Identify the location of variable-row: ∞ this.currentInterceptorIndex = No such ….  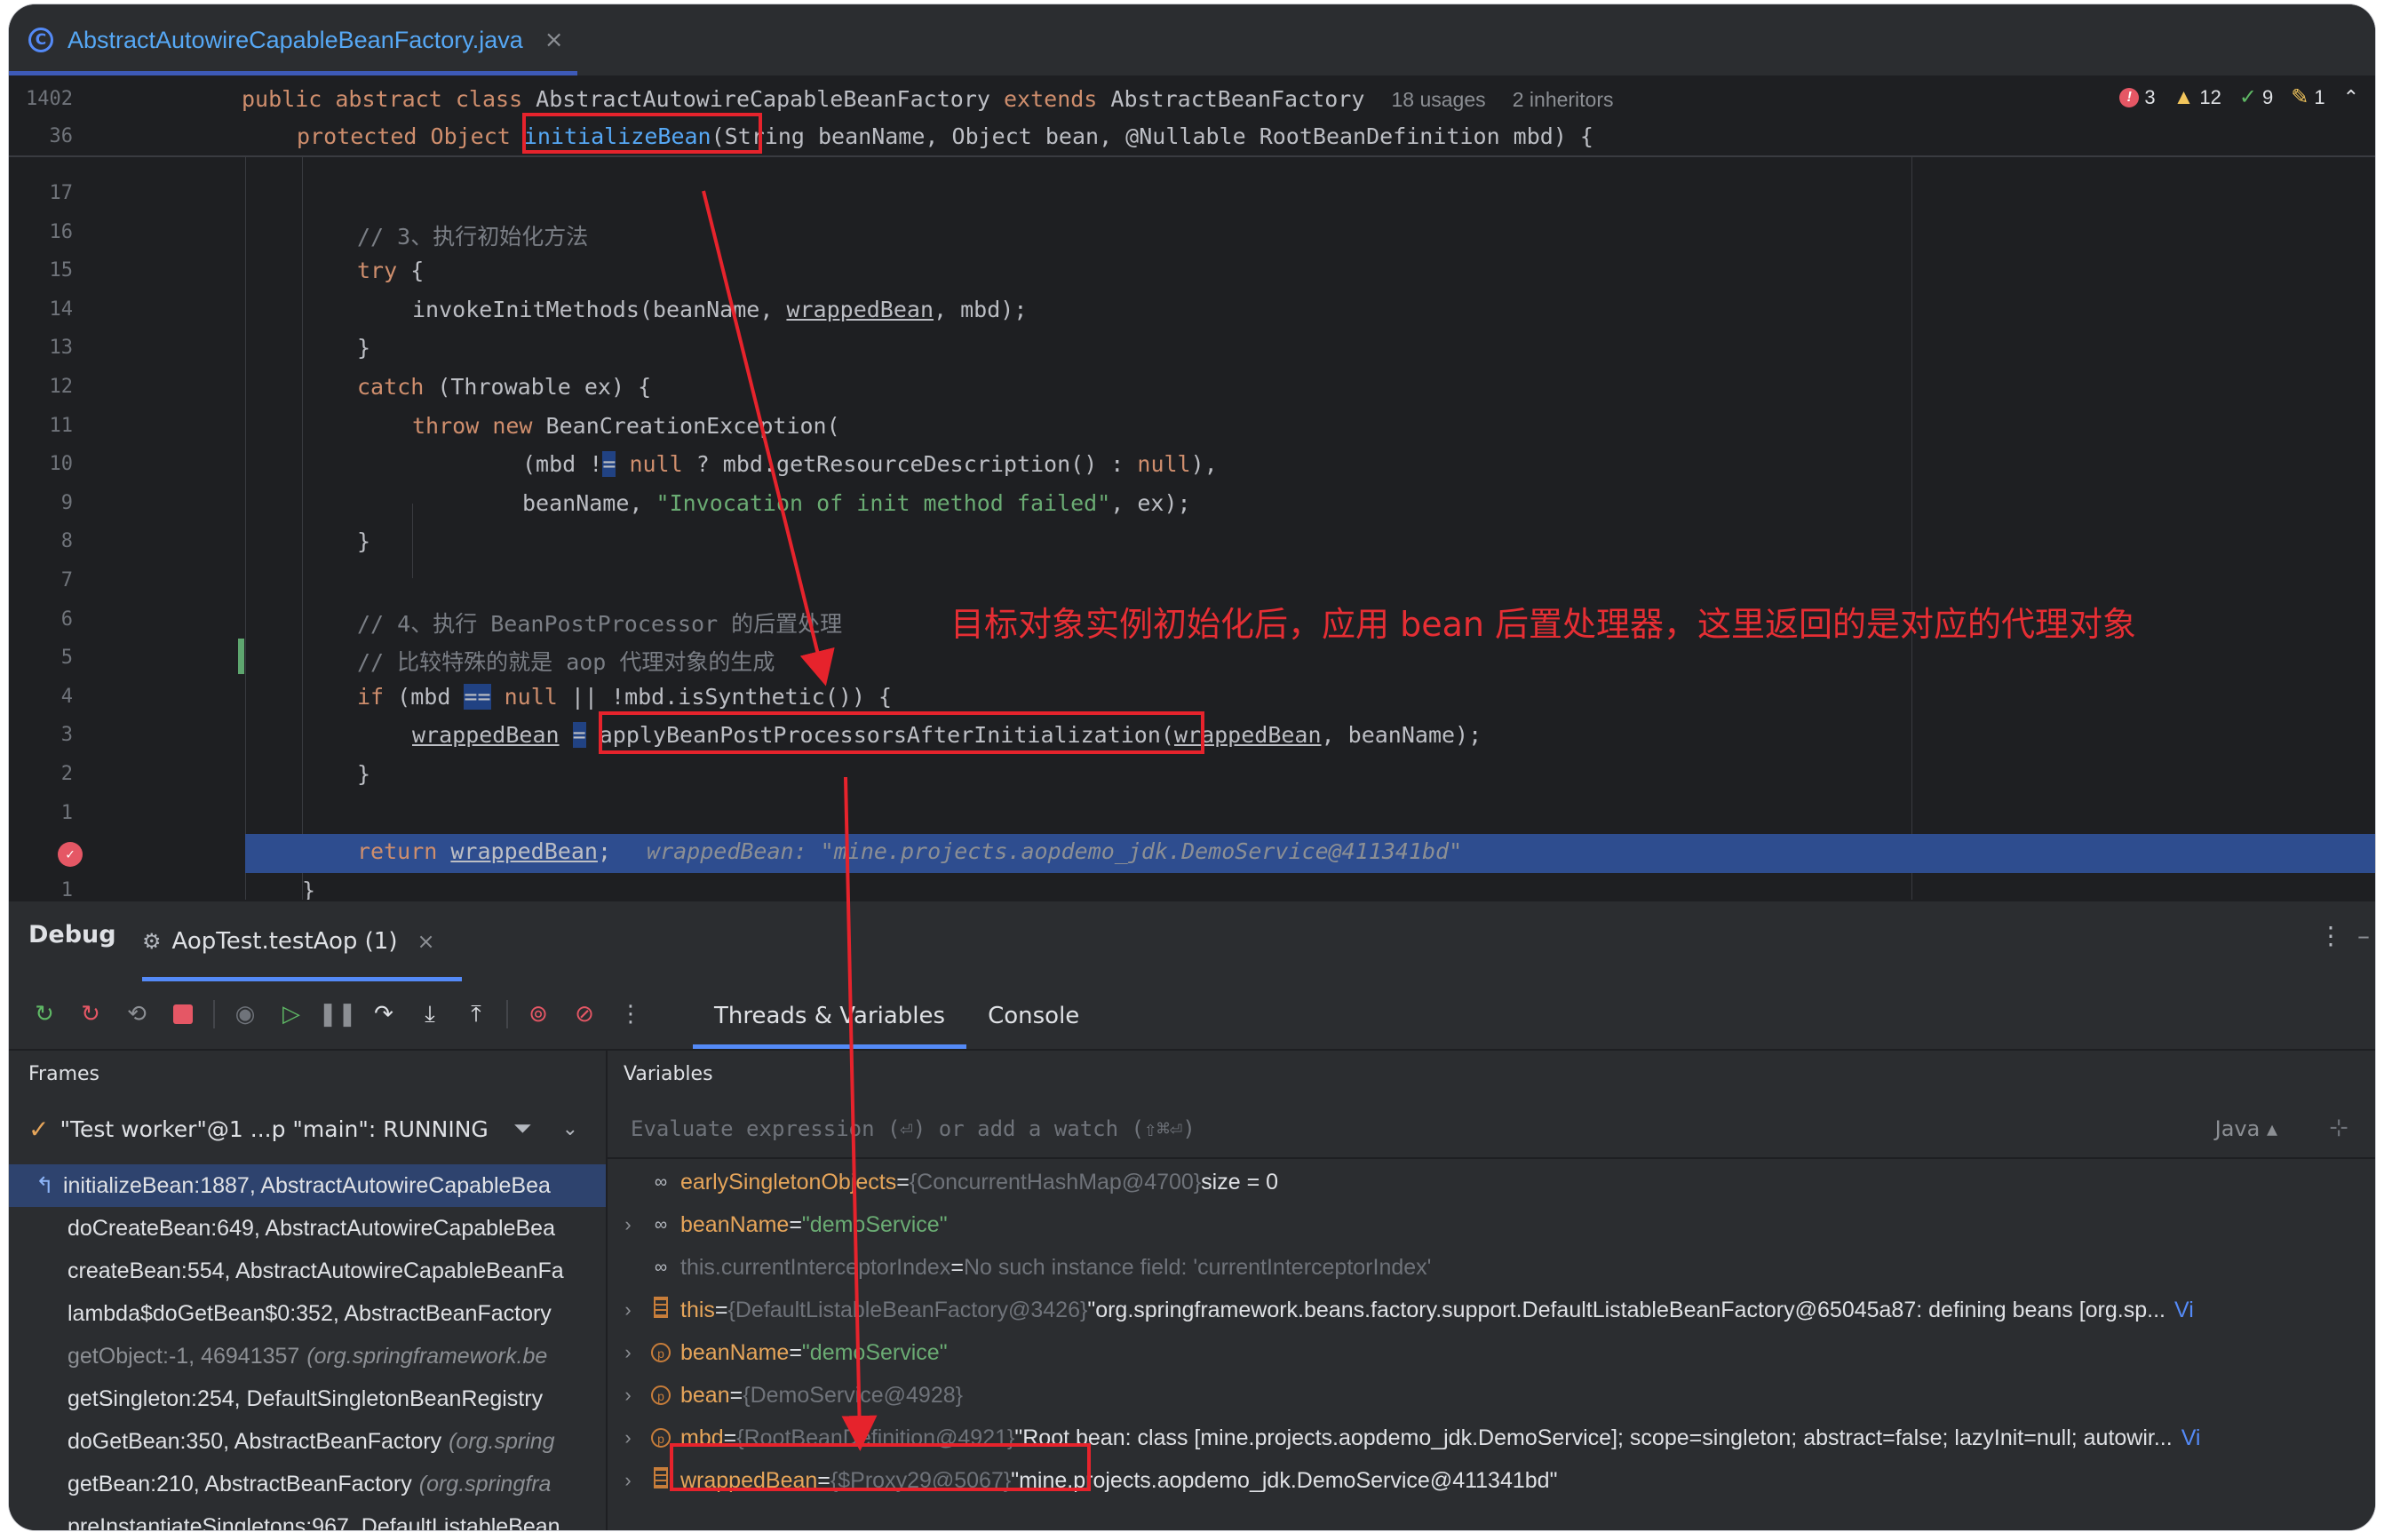
(1491, 1267).